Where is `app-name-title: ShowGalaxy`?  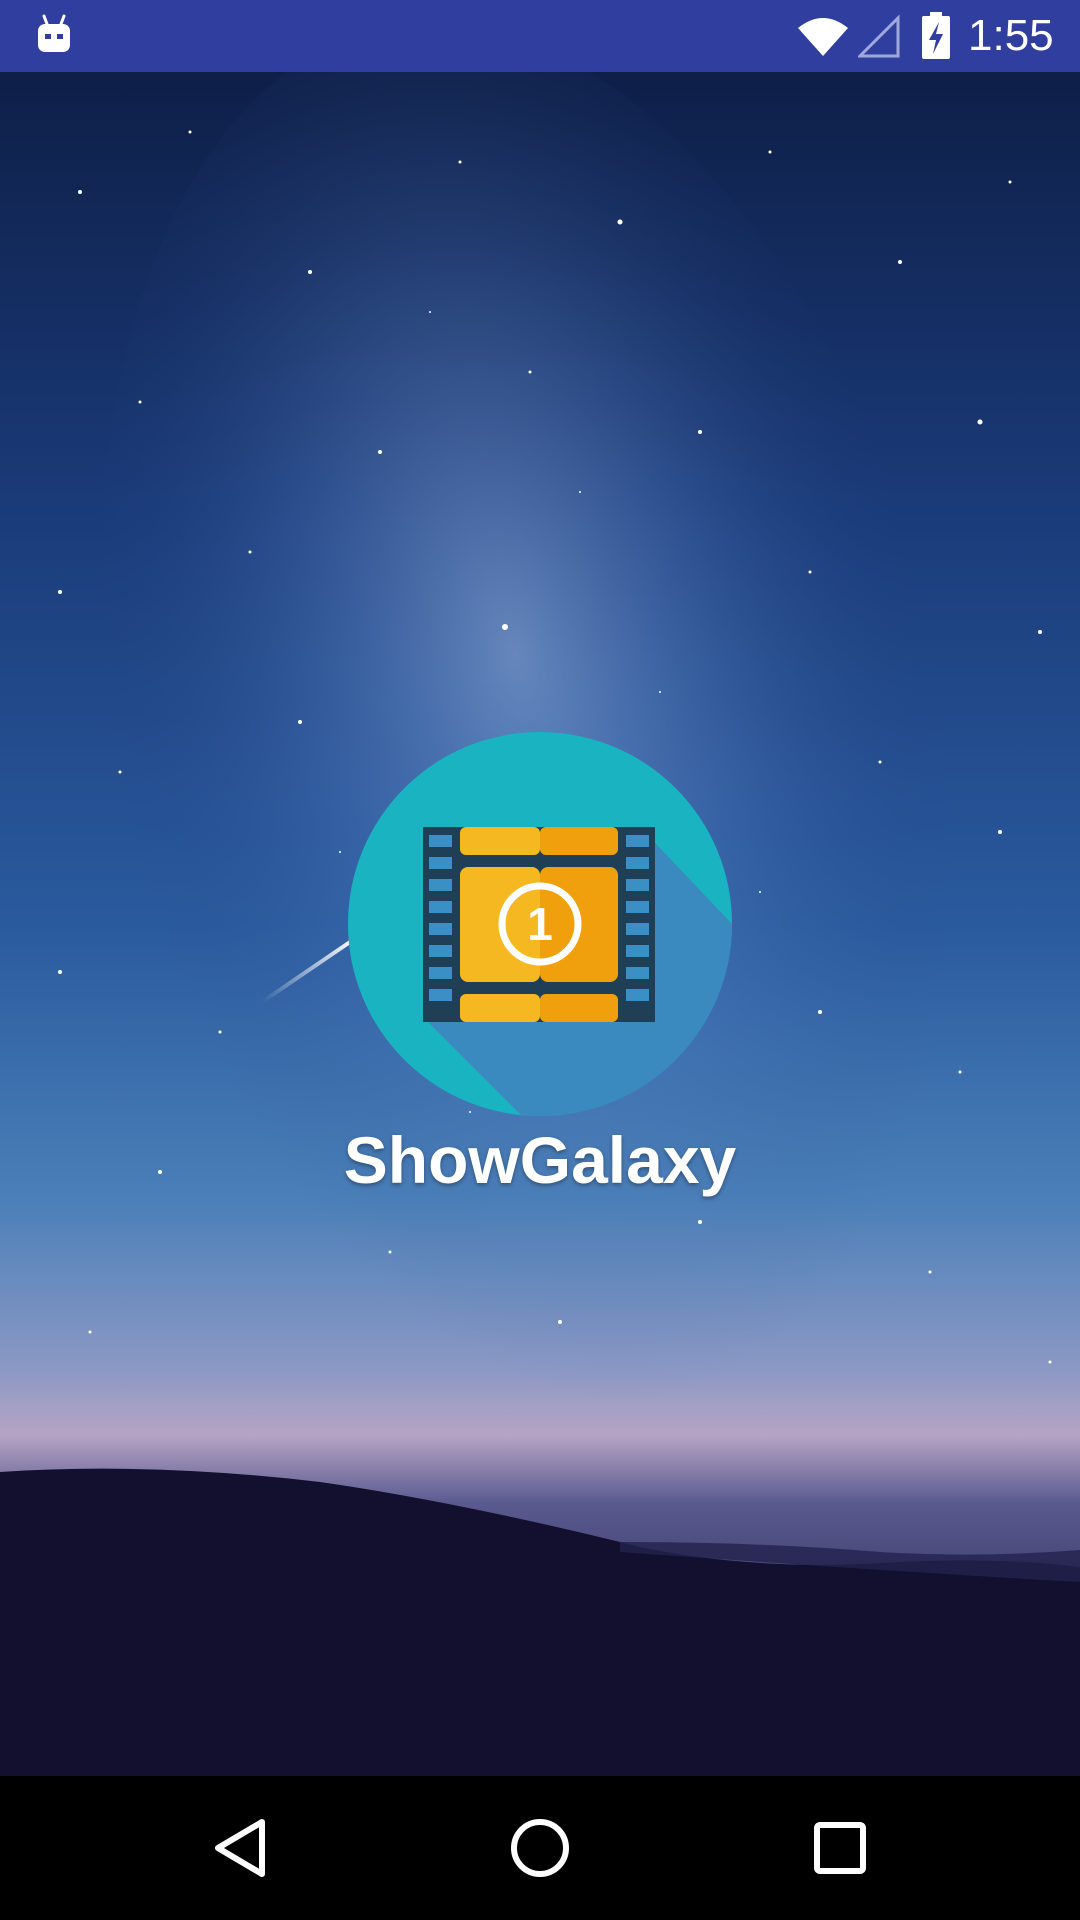
app-name-title: ShowGalaxy is located at coordinates (540, 1160).